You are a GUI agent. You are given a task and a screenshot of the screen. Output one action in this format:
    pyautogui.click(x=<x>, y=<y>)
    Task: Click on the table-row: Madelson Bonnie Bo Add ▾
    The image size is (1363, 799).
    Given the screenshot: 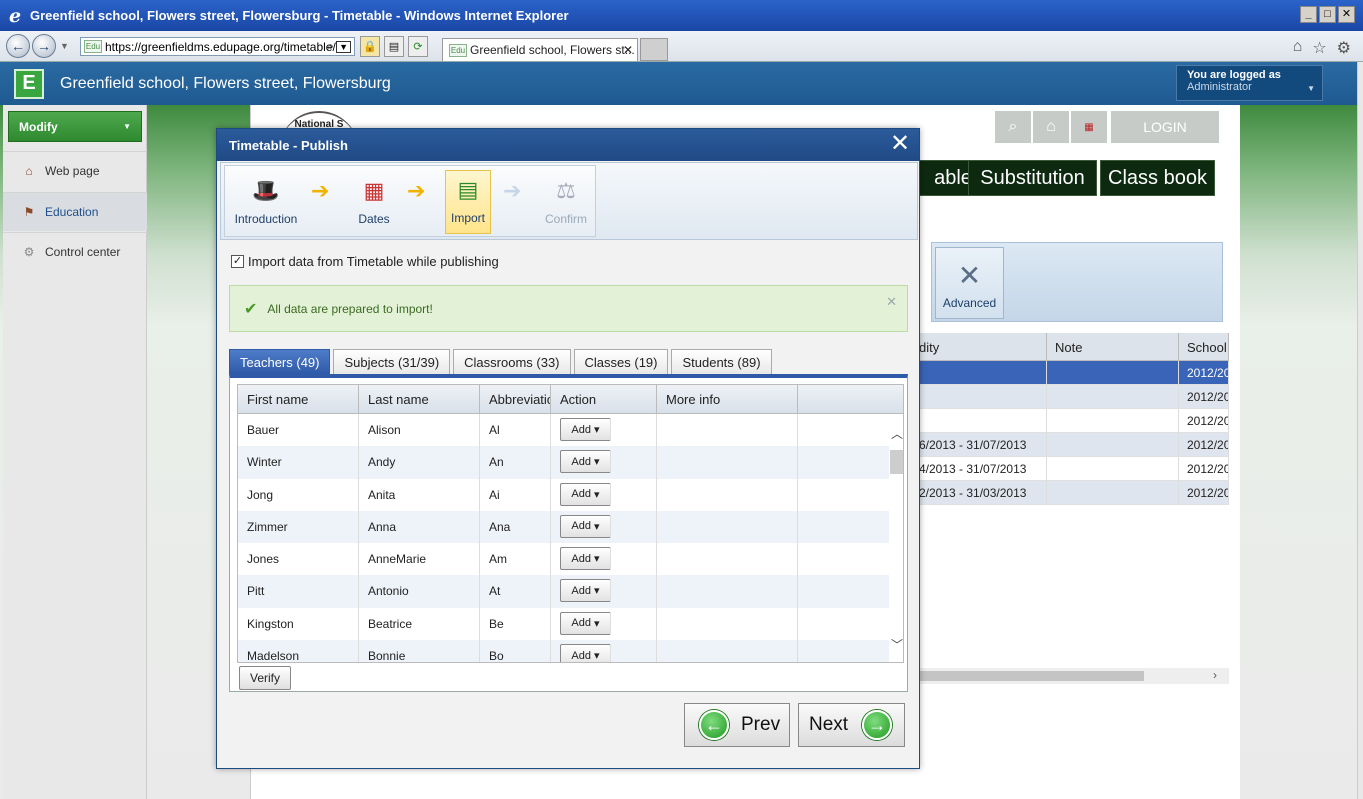 What is the action you would take?
    pyautogui.click(x=570, y=651)
    